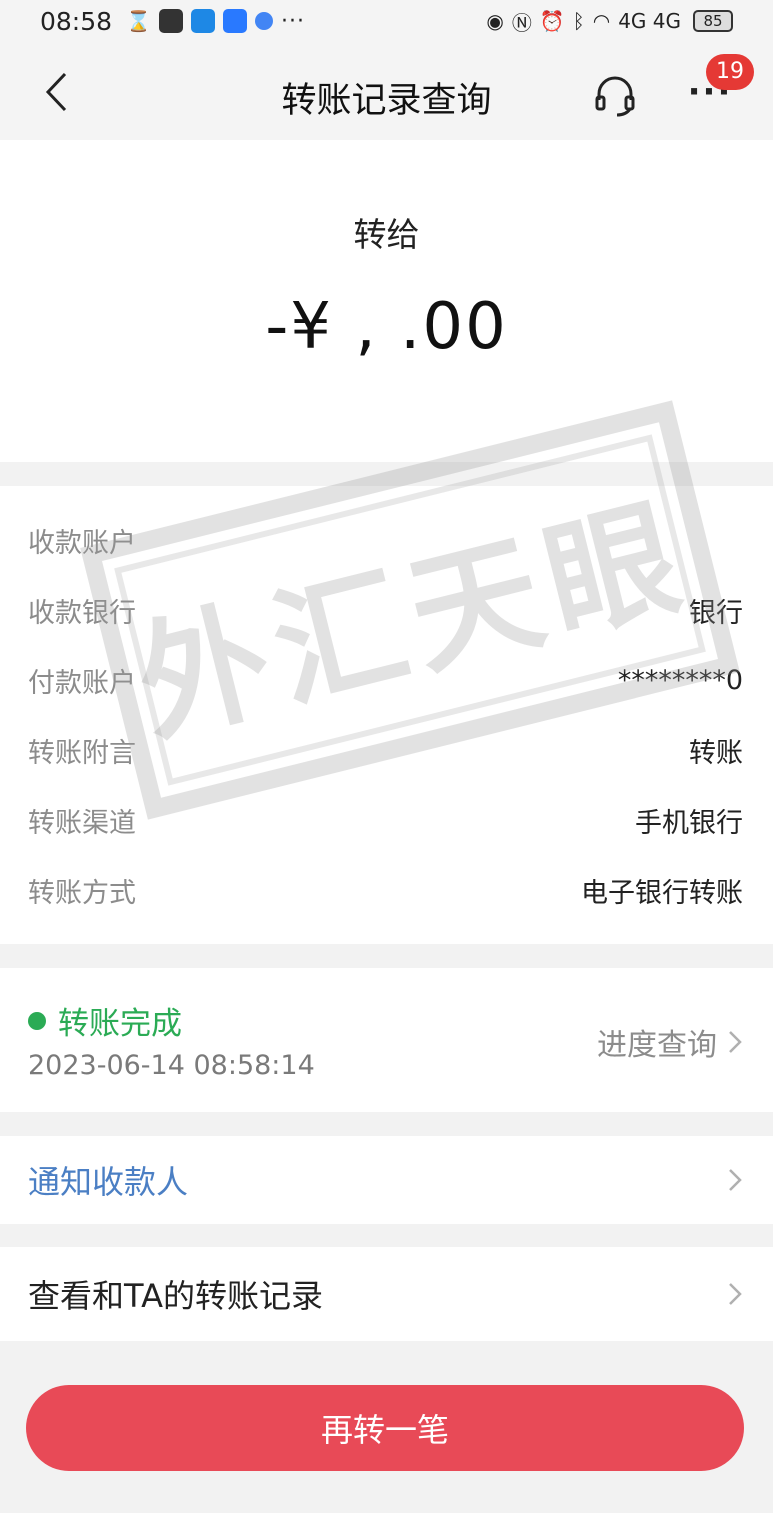 This screenshot has width=773, height=1513. I want to click on nav-bar: 转账记录查询 ···, so click(386, 91).